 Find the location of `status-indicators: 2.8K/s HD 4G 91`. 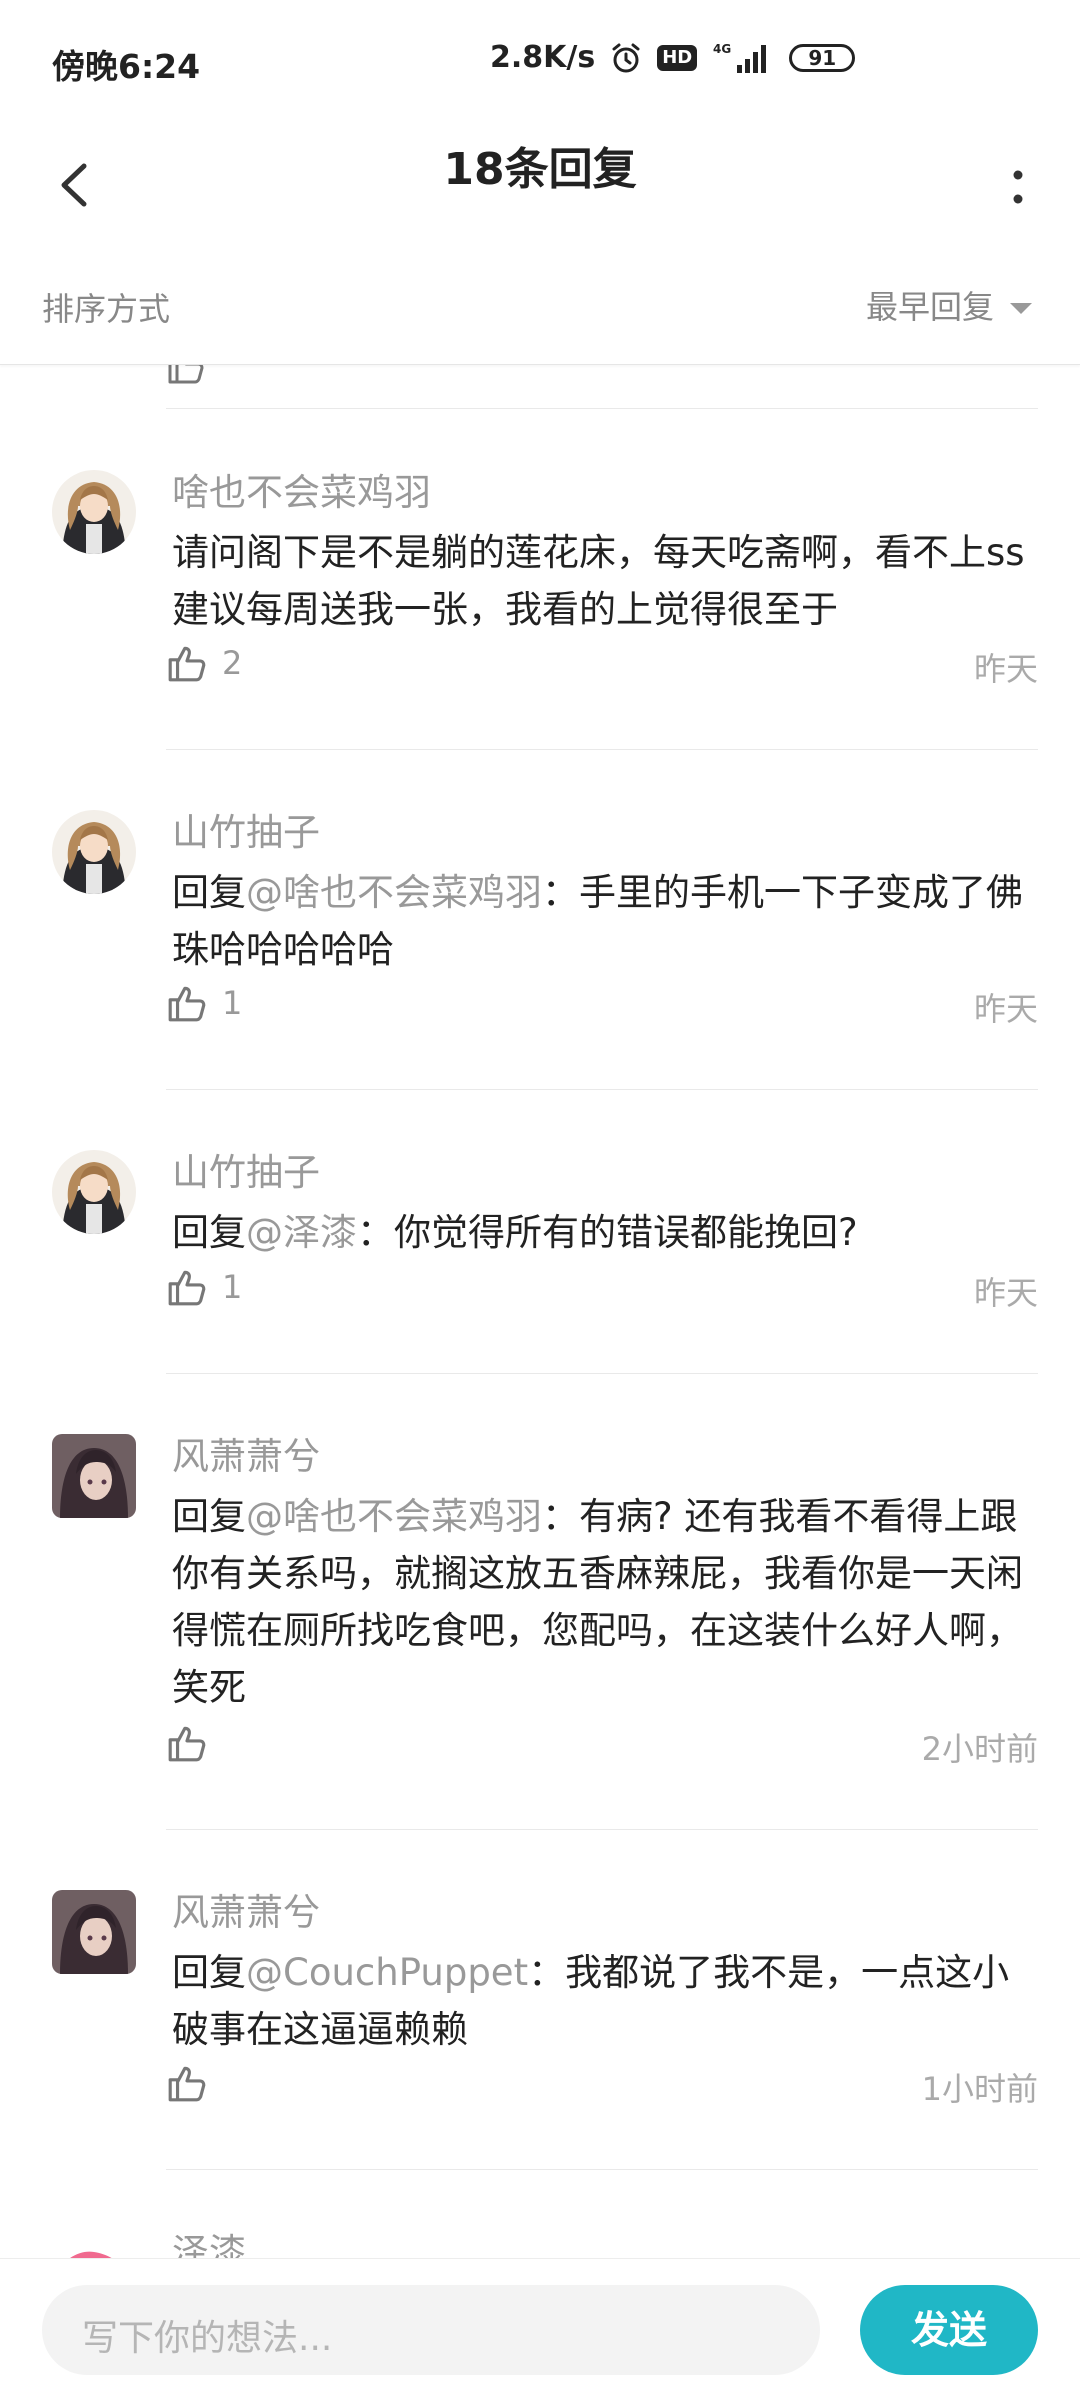

status-indicators: 2.8K/s HD 4G 91 is located at coordinates (673, 57).